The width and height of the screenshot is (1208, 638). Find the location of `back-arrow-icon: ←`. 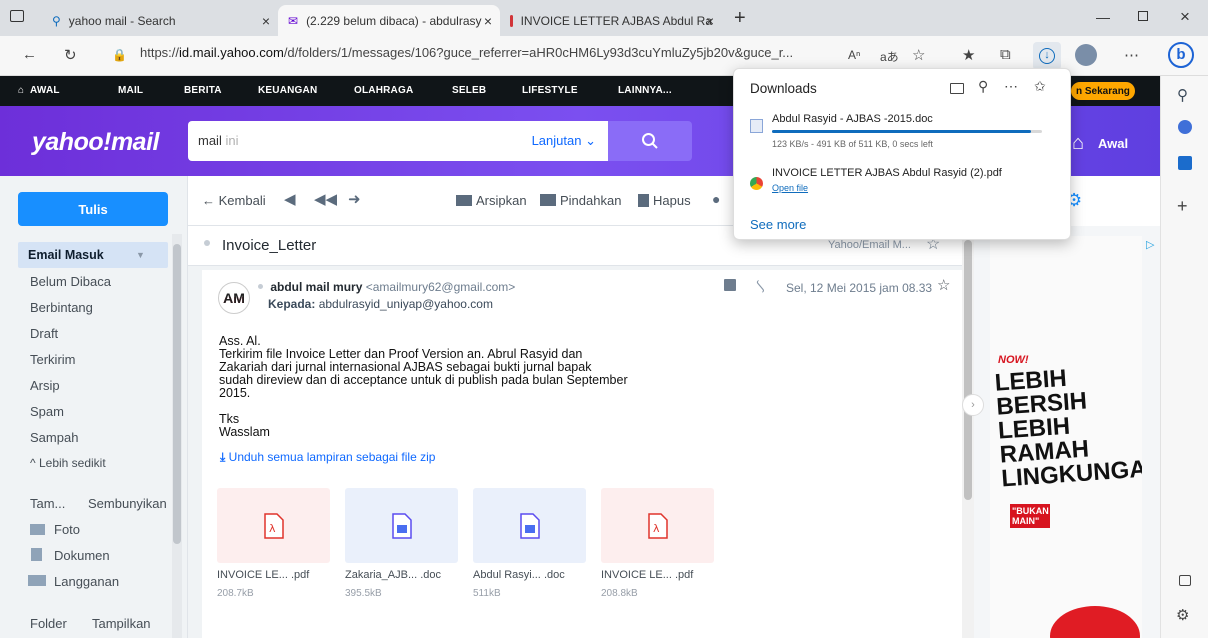

back-arrow-icon: ← is located at coordinates (29, 54).